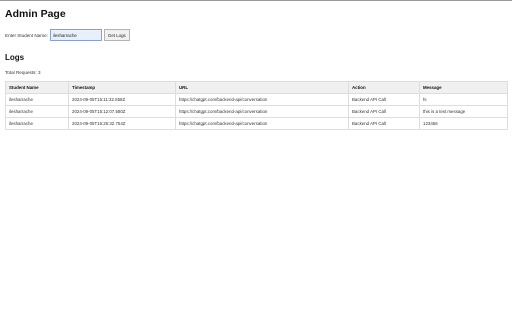 The image size is (512, 320). Describe the element at coordinates (463, 111) in the screenshot. I see `cell-message: this is a test message` at that location.